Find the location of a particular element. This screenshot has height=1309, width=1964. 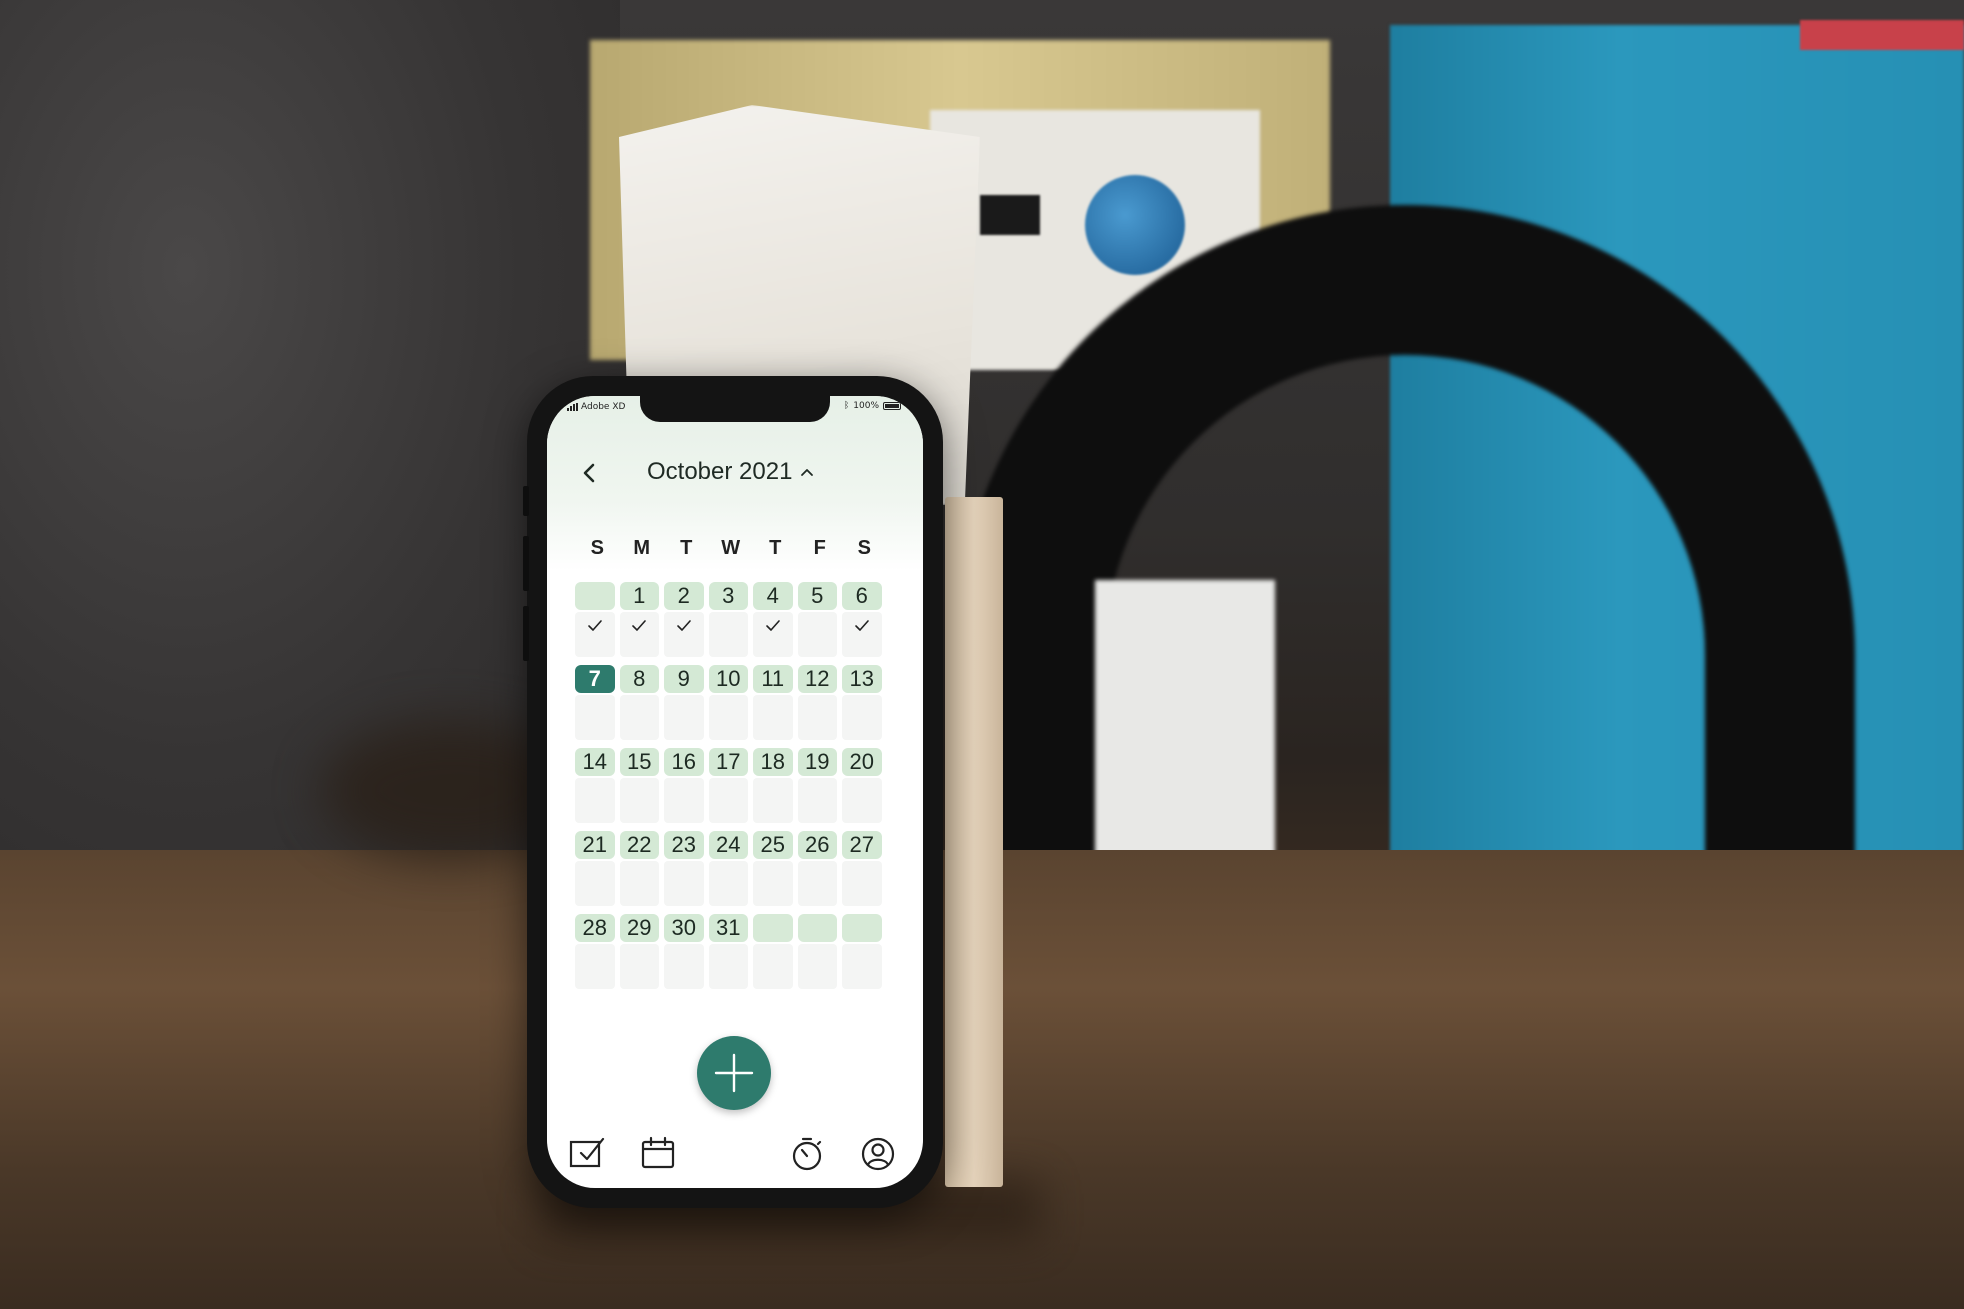

nav-tasks is located at coordinates (587, 1154).